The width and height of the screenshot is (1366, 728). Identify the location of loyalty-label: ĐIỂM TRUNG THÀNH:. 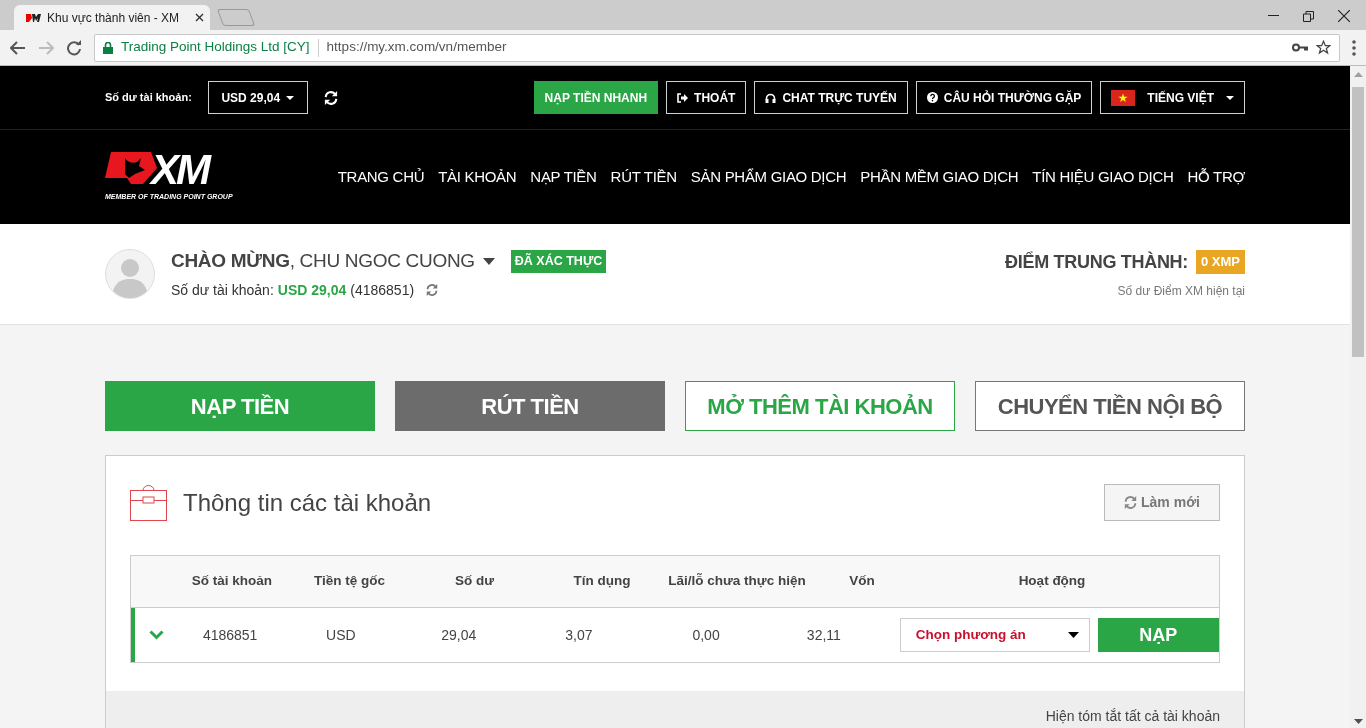
(1096, 262).